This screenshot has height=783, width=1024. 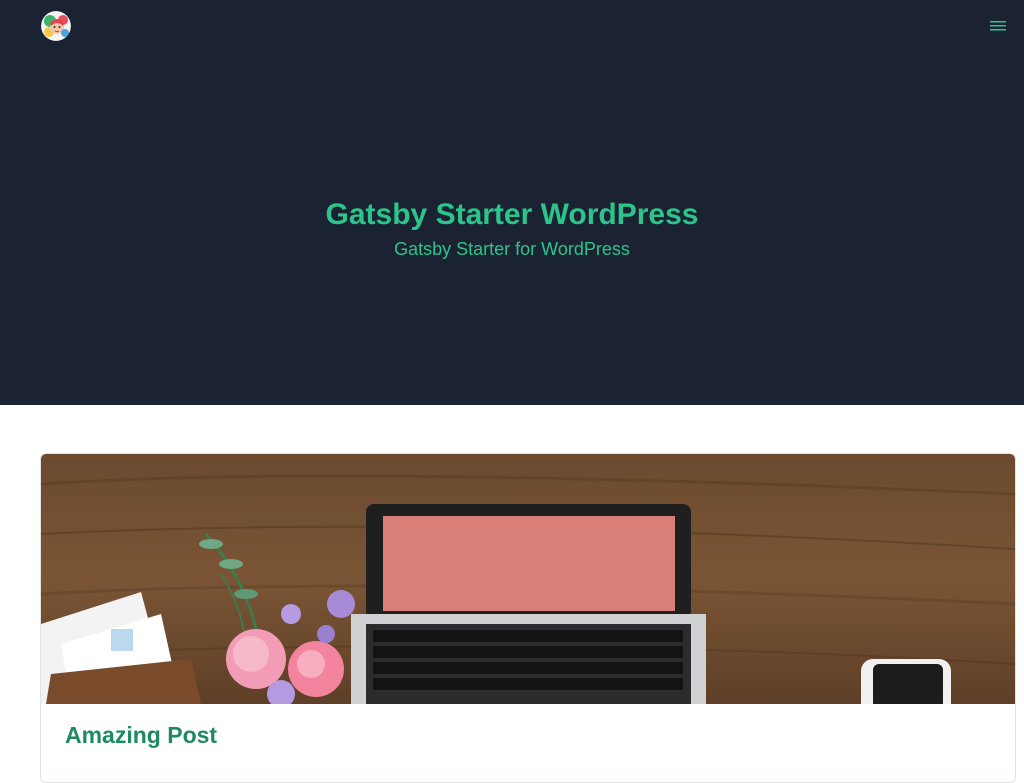 I want to click on avatar-logo-icon, so click(x=56, y=26).